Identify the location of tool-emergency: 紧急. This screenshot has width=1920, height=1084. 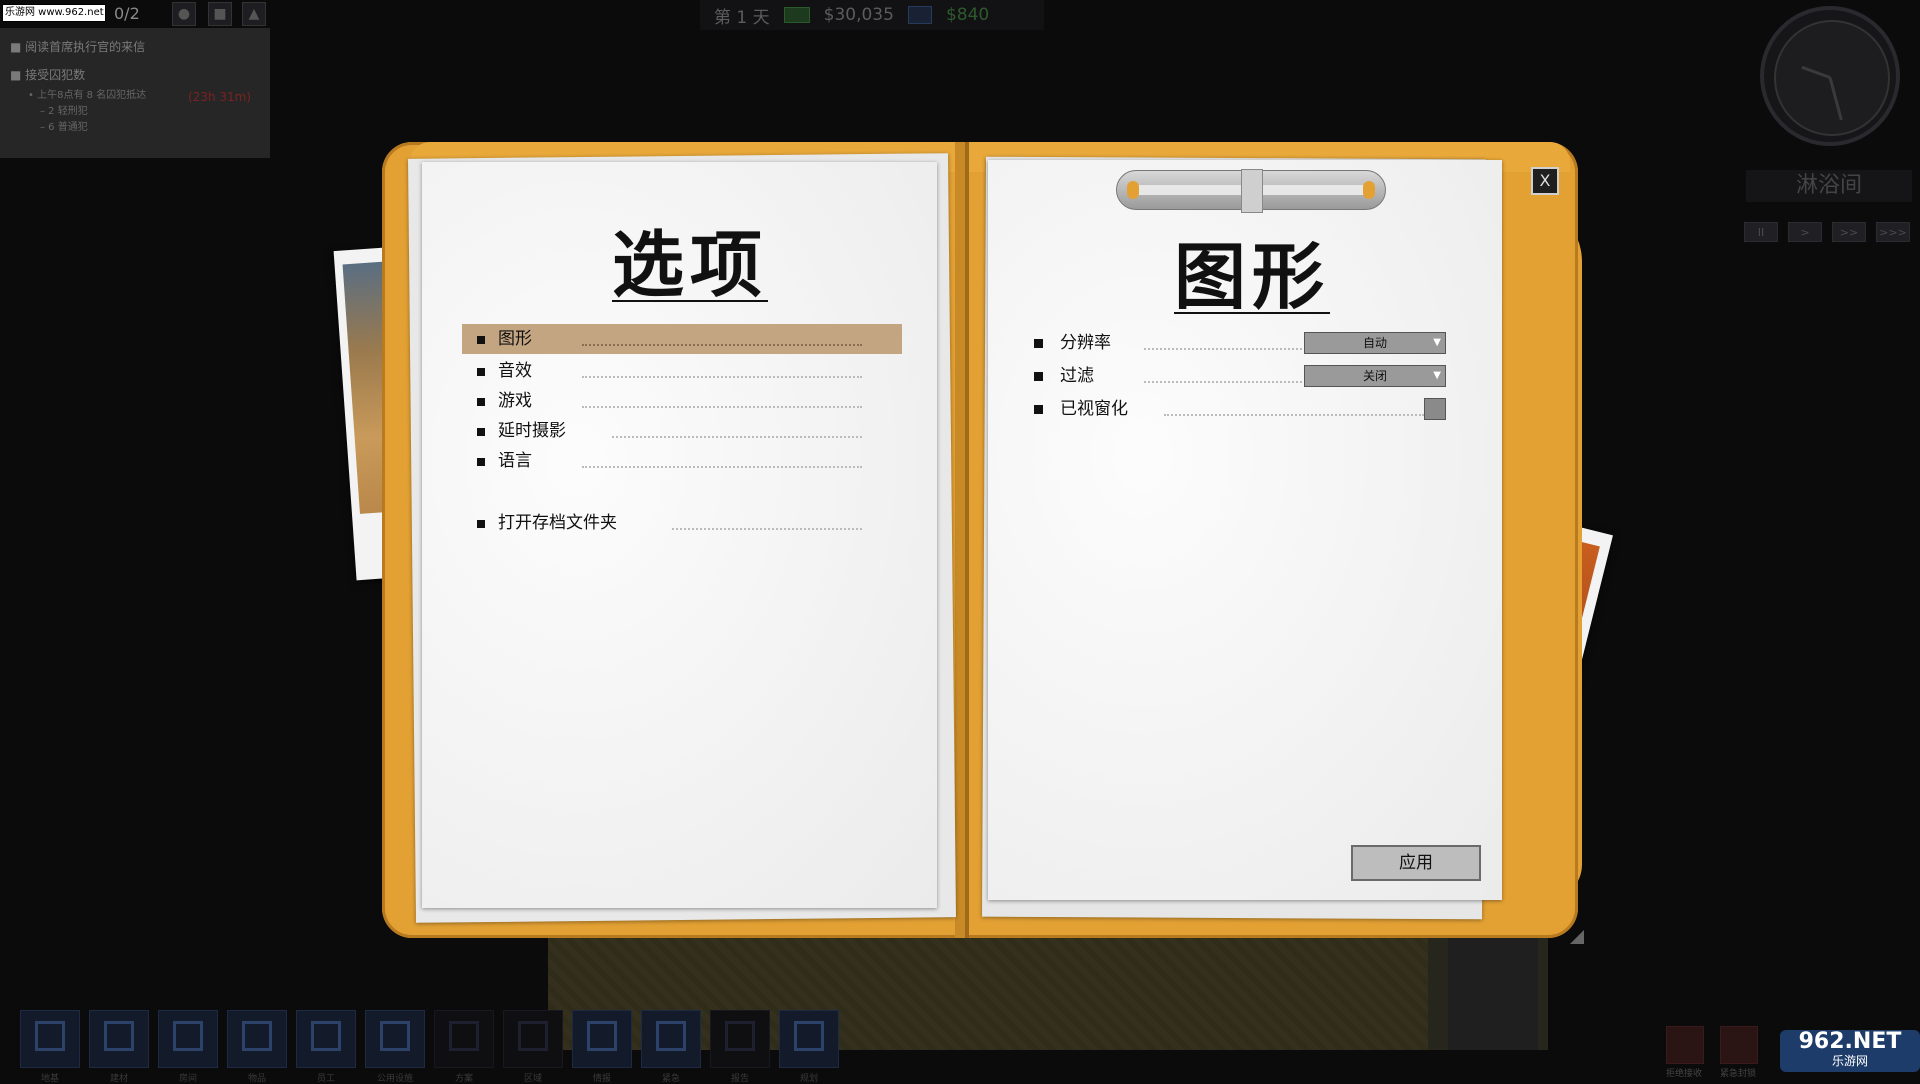
(671, 1047).